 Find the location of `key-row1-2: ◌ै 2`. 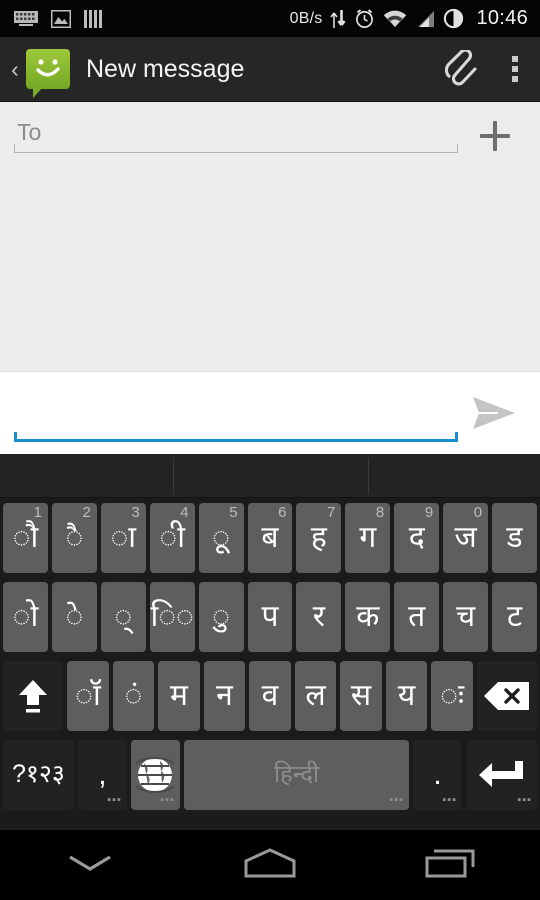

key-row1-2: ◌ै 2 is located at coordinates (74, 537).